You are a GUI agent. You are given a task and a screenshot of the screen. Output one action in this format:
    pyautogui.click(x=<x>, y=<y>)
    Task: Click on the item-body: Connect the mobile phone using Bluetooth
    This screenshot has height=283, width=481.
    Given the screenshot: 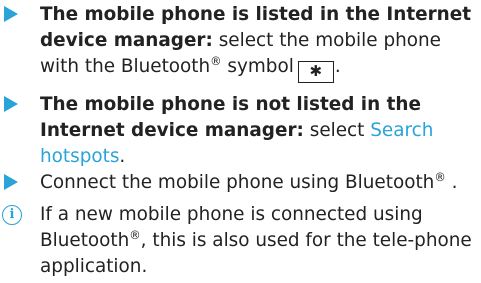 What is the action you would take?
    pyautogui.click(x=237, y=182)
    